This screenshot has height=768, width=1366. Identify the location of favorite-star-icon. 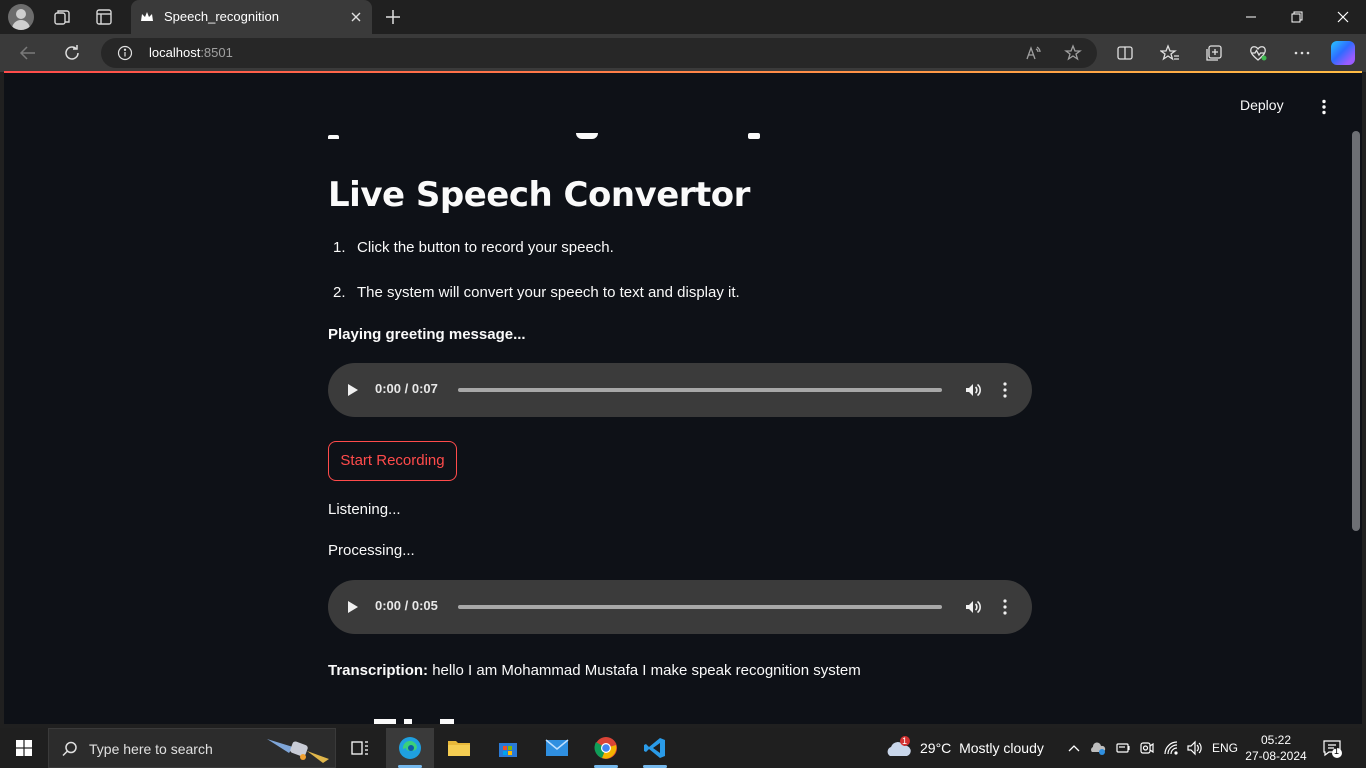
(1073, 53).